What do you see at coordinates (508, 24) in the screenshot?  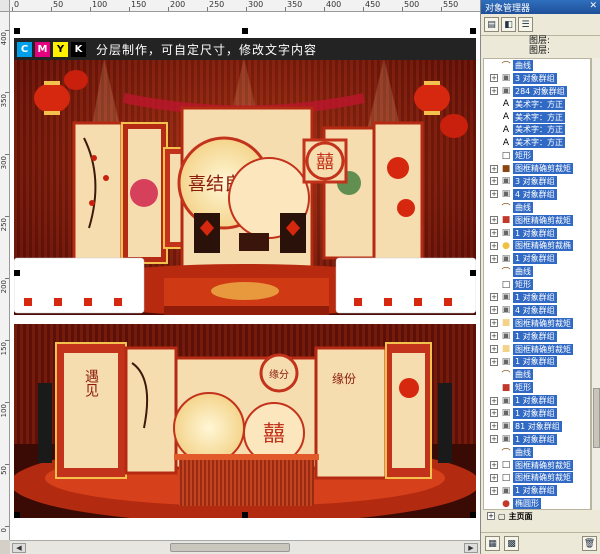 I see `edit-across-layers-icon: ◧` at bounding box center [508, 24].